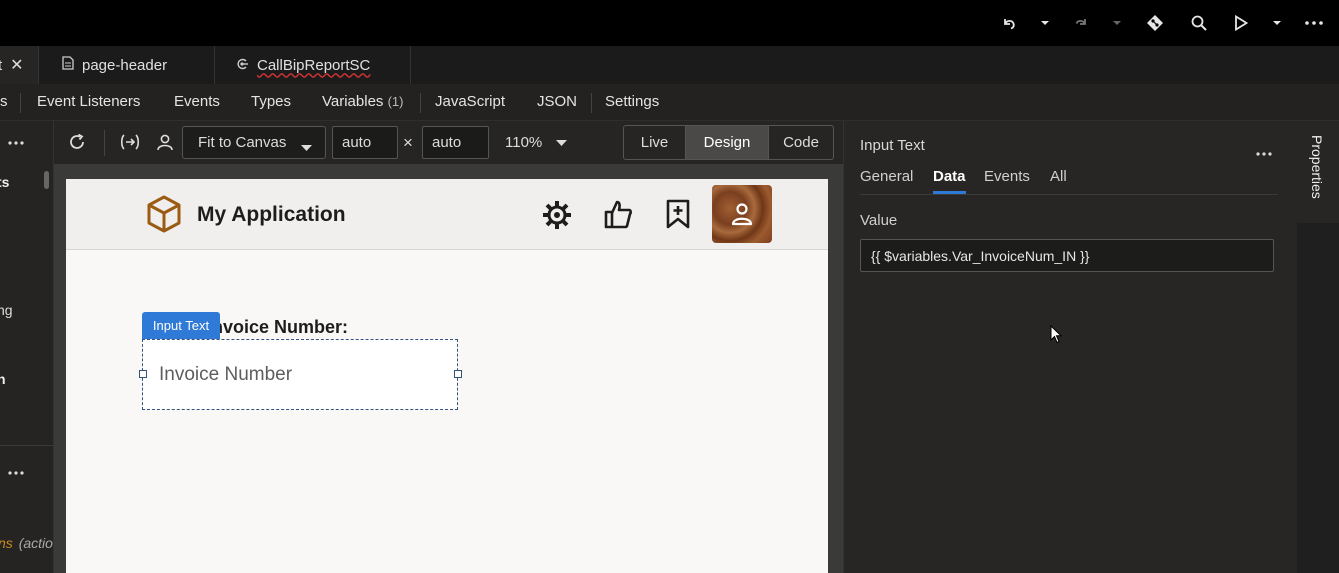 Image resolution: width=1339 pixels, height=573 pixels. Describe the element at coordinates (1007, 176) in the screenshot. I see `tab-events: Events` at that location.